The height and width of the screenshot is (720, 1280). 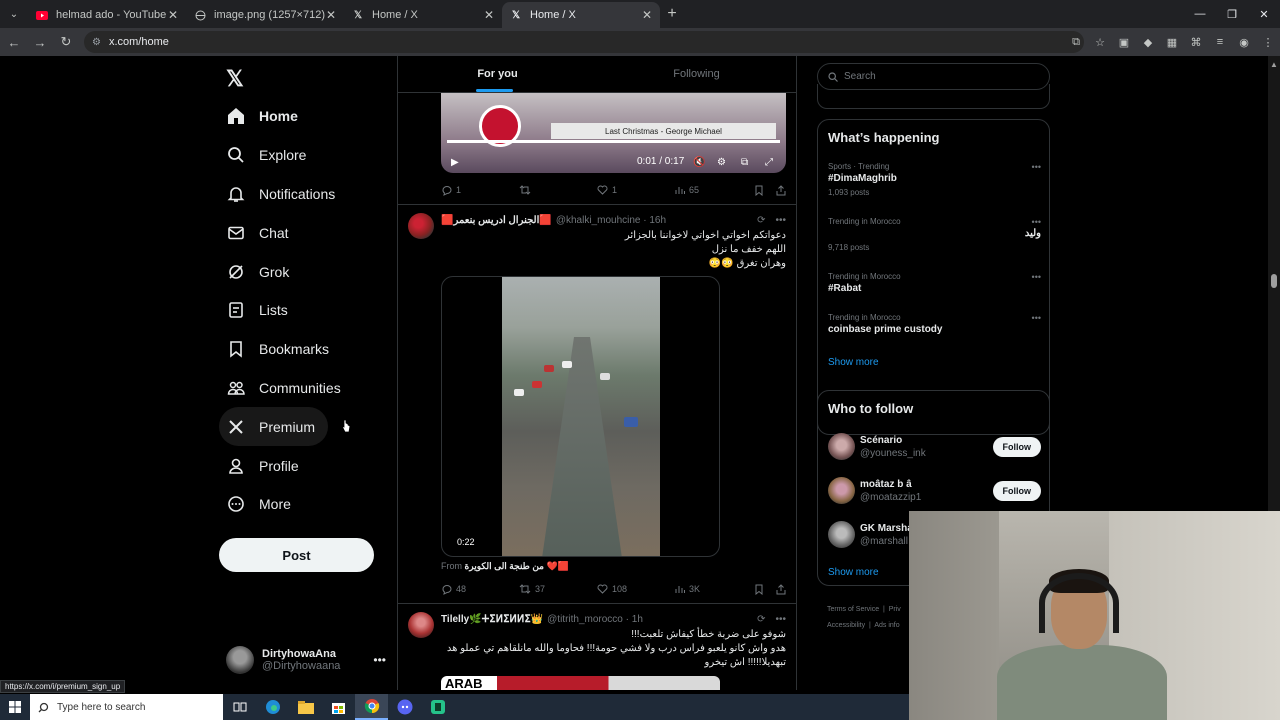 I want to click on account-switcher: DirtyhowaAna @Dirtyhowaana •••, so click(x=306, y=660).